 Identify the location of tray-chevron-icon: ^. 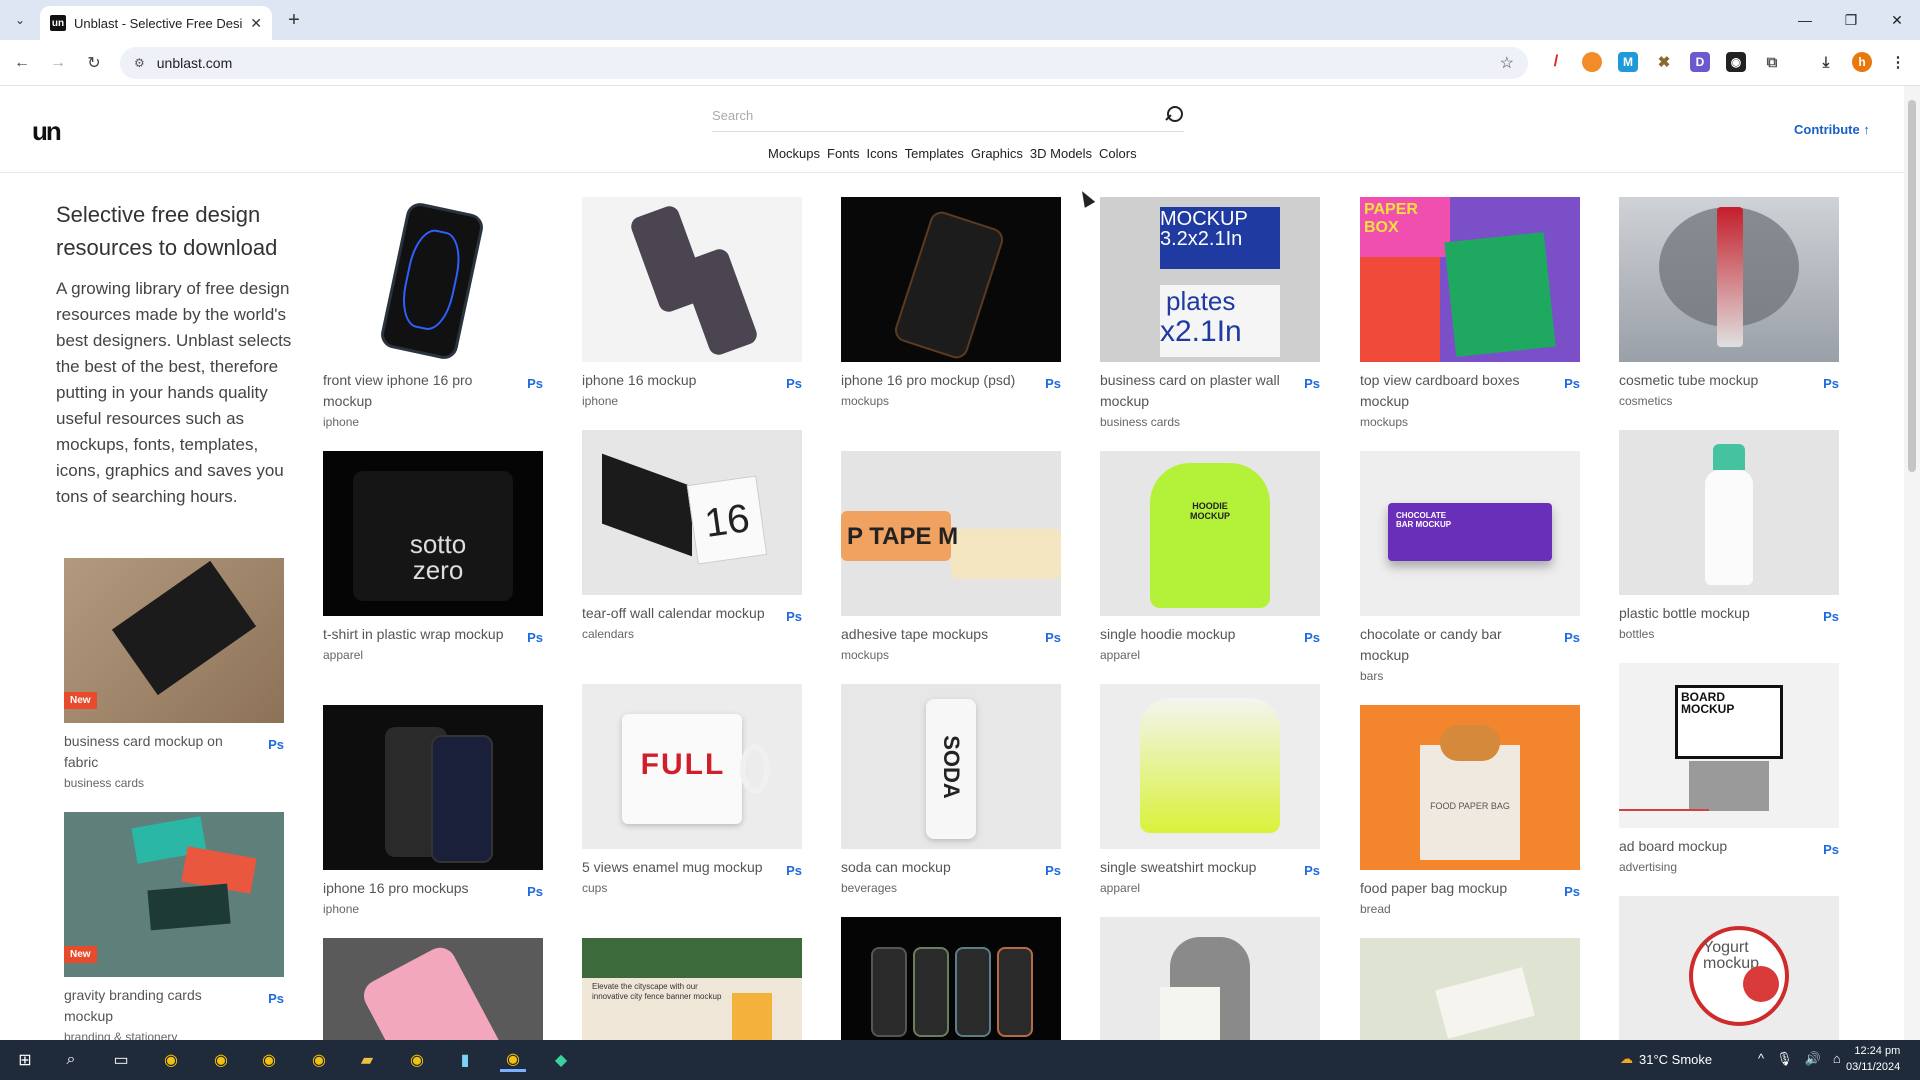
(1761, 1059).